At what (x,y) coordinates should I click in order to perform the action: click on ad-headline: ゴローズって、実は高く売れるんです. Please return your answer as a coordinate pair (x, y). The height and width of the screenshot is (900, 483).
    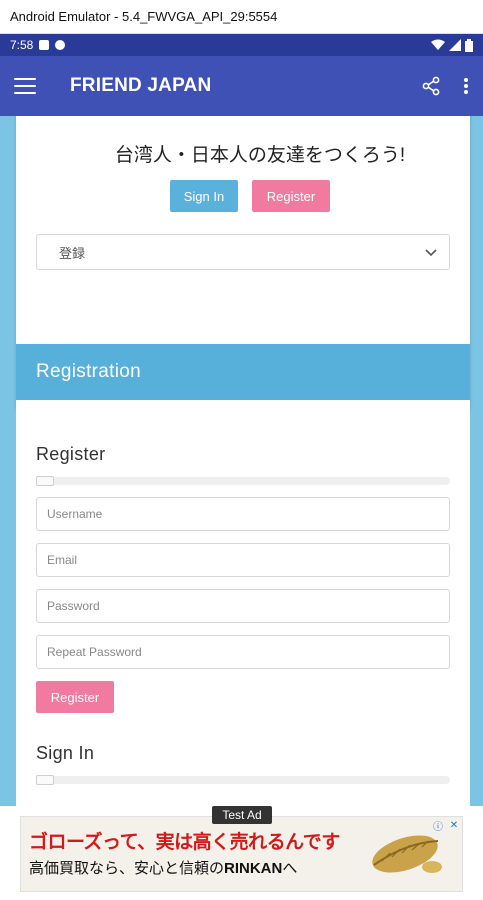
    Looking at the image, I should click on (184, 842).